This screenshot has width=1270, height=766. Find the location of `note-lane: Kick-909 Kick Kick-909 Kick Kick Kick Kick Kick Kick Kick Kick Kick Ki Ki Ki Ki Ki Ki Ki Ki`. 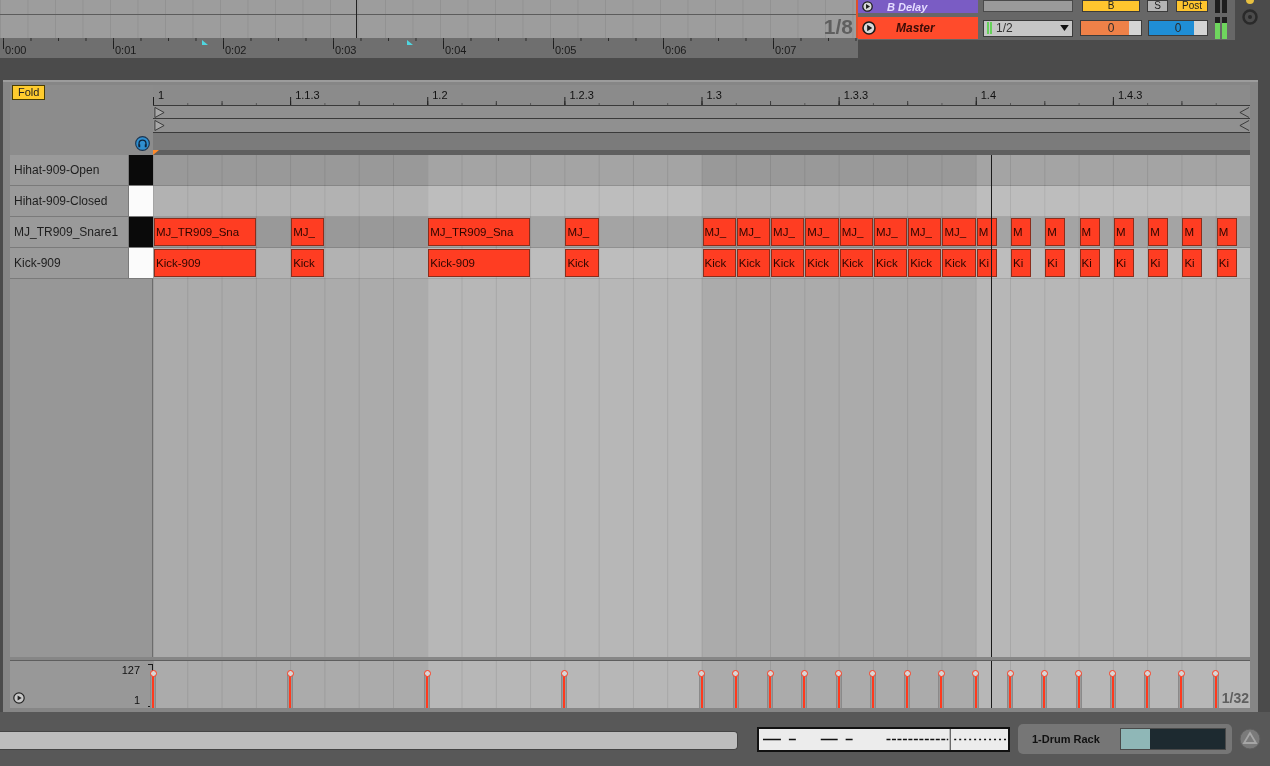

note-lane: Kick-909 Kick Kick-909 Kick Kick Kick Kick Kick Kick Kick Kick Kick Ki Ki Ki Ki Ki Ki Ki Ki is located at coordinates (701, 263).